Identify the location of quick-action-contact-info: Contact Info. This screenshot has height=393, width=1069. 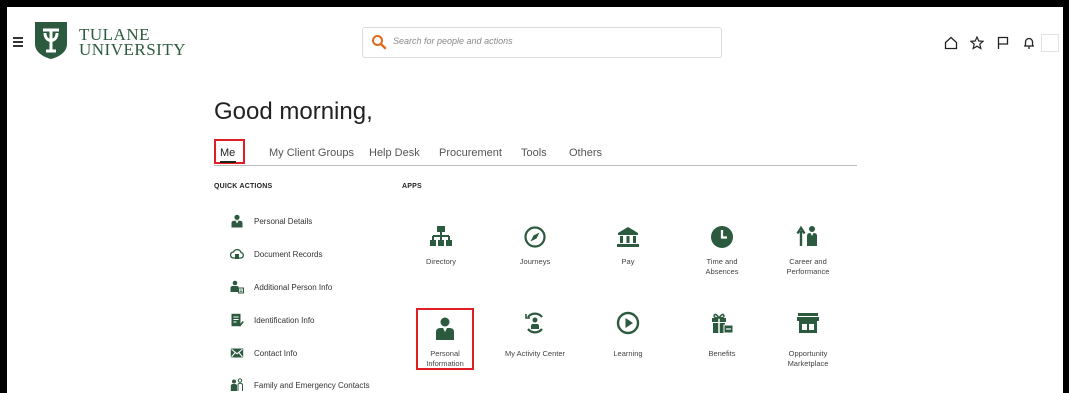
(263, 353).